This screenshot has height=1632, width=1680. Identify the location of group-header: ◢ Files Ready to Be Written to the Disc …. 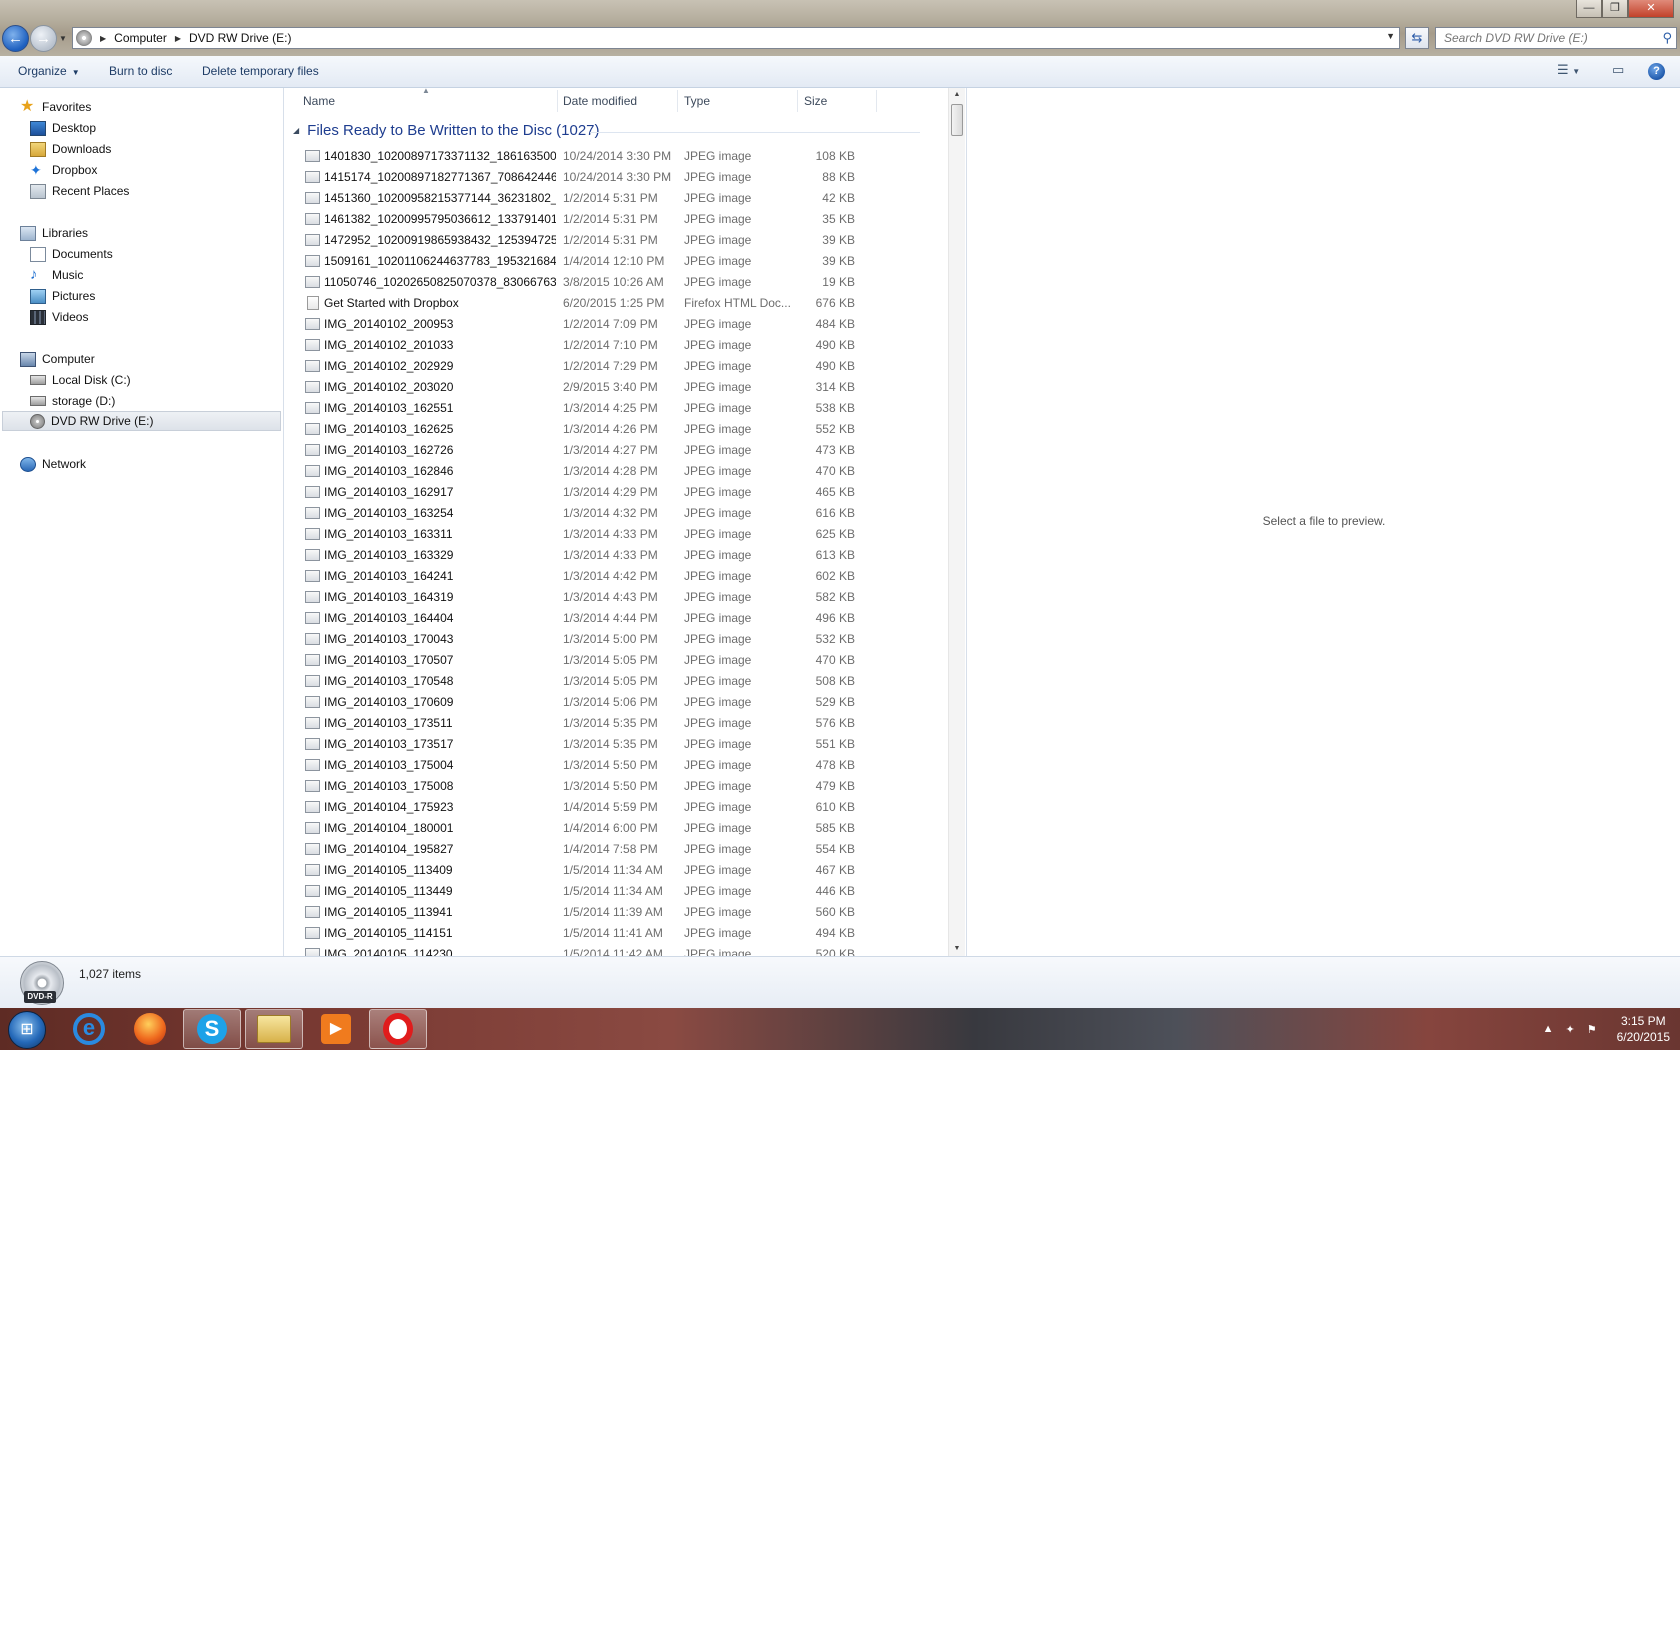
(446, 130).